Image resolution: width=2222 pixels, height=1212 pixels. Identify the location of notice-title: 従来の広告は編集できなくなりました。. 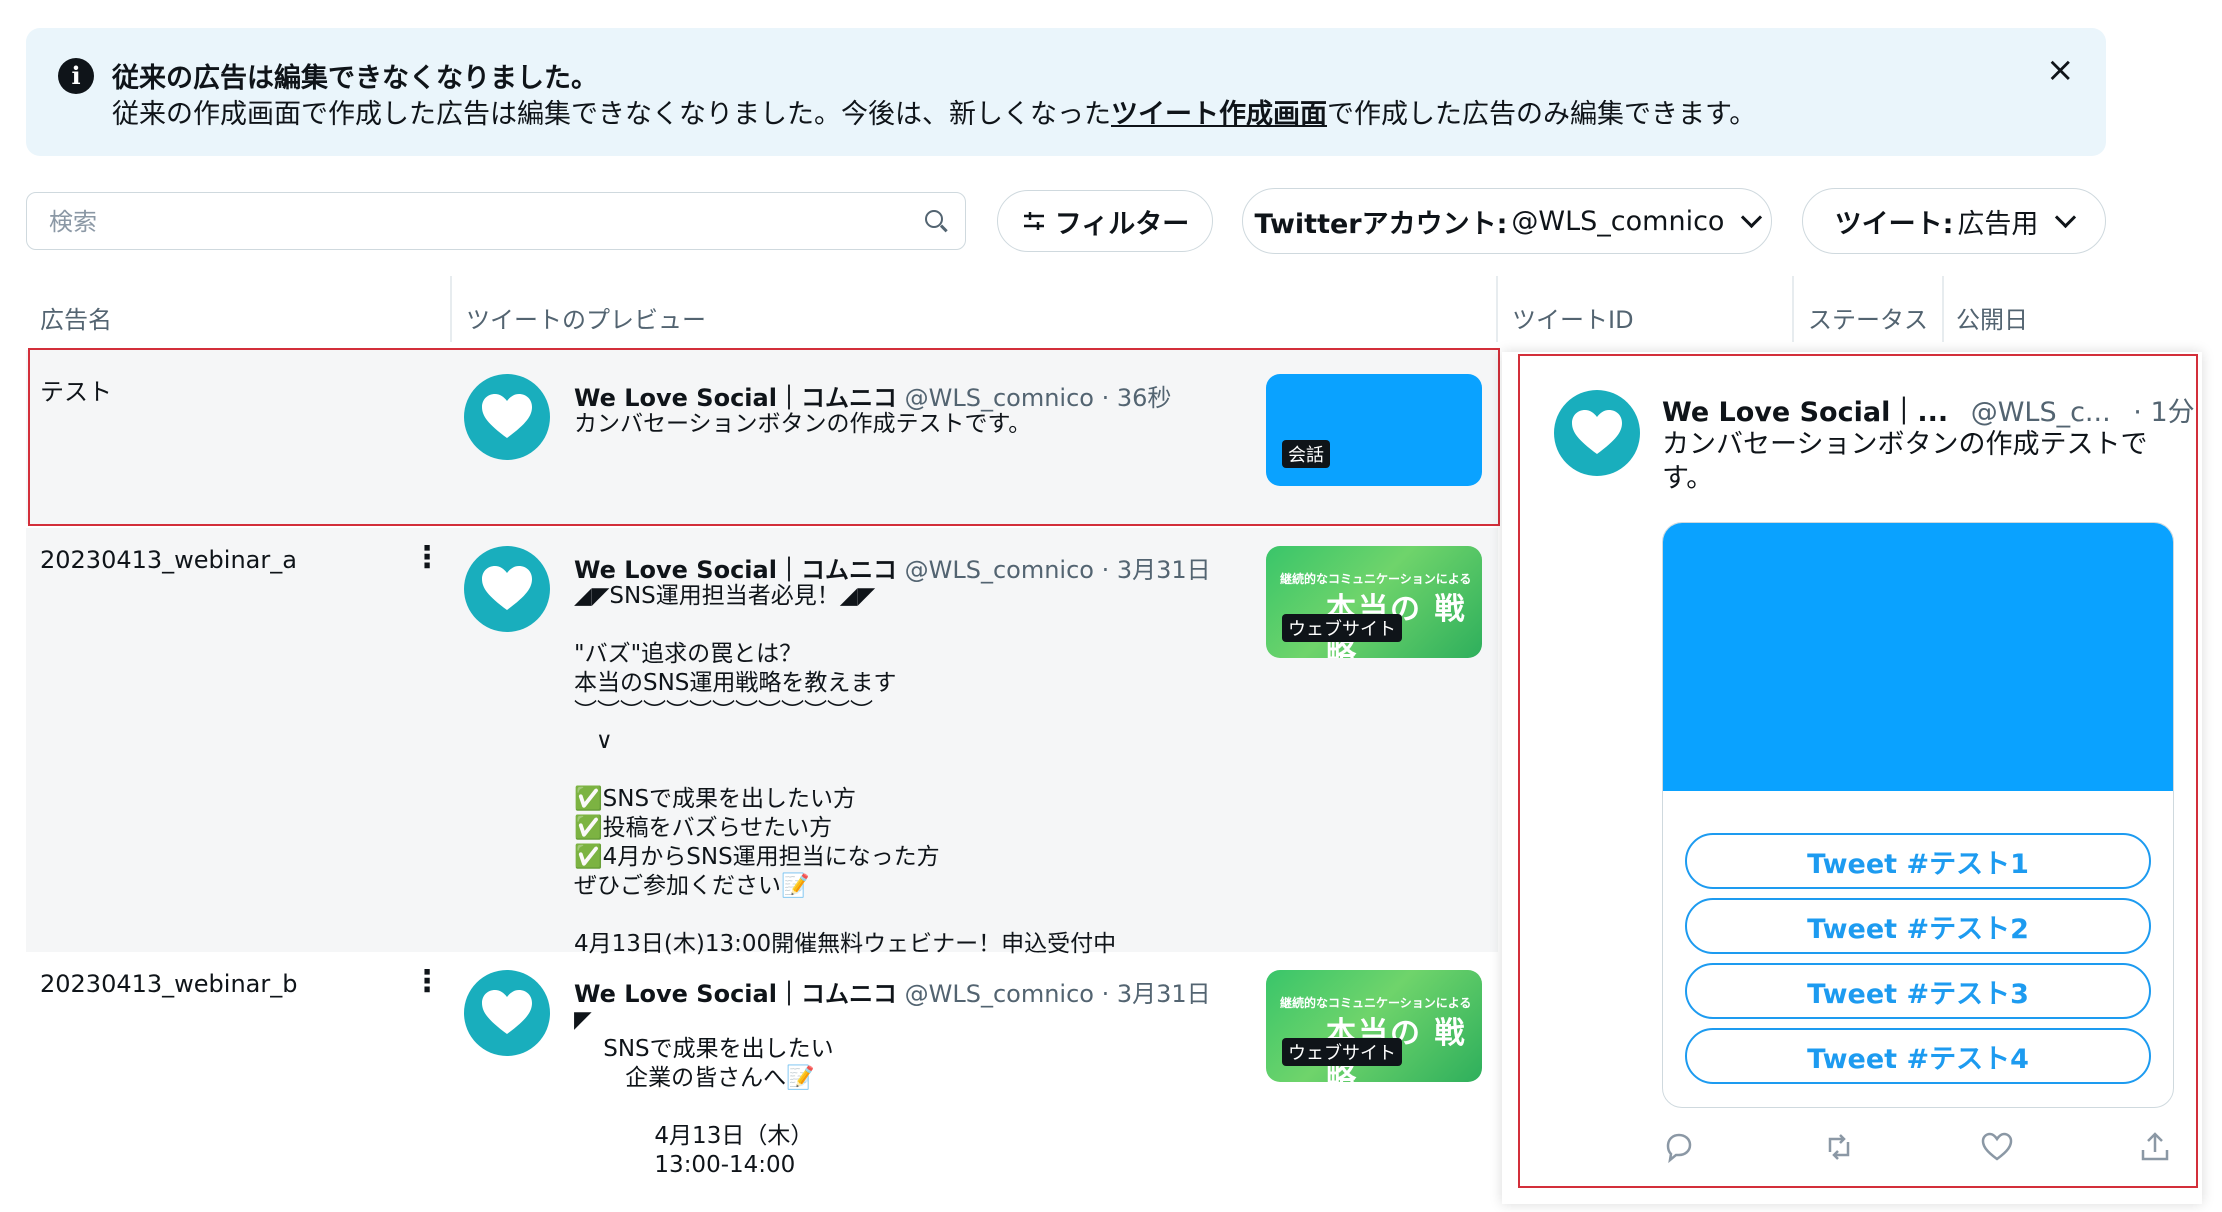
(355, 78).